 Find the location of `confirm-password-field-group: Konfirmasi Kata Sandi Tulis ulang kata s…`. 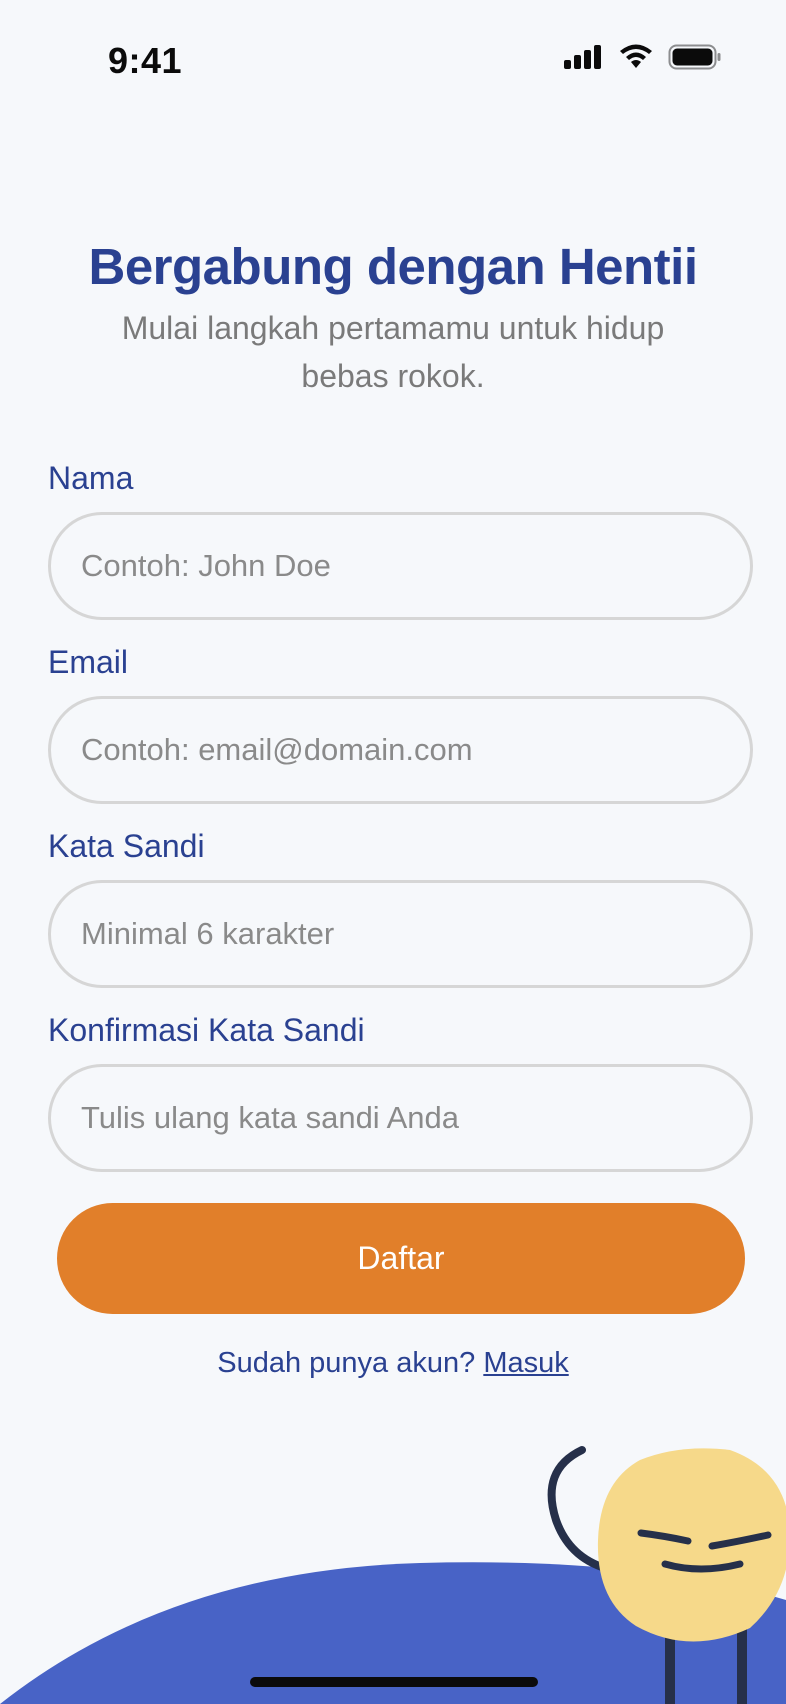

confirm-password-field-group: Konfirmasi Kata Sandi Tulis ulang kata s… is located at coordinates (400, 1091).